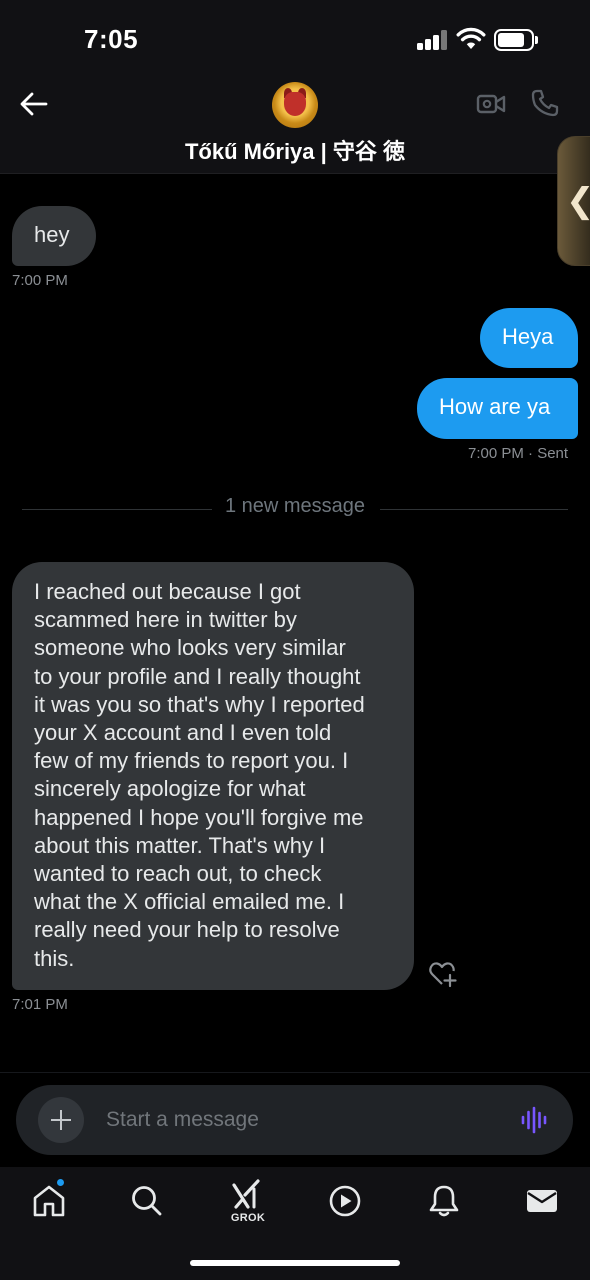 This screenshot has width=590, height=1280. I want to click on add-attachment-button, so click(61, 1120).